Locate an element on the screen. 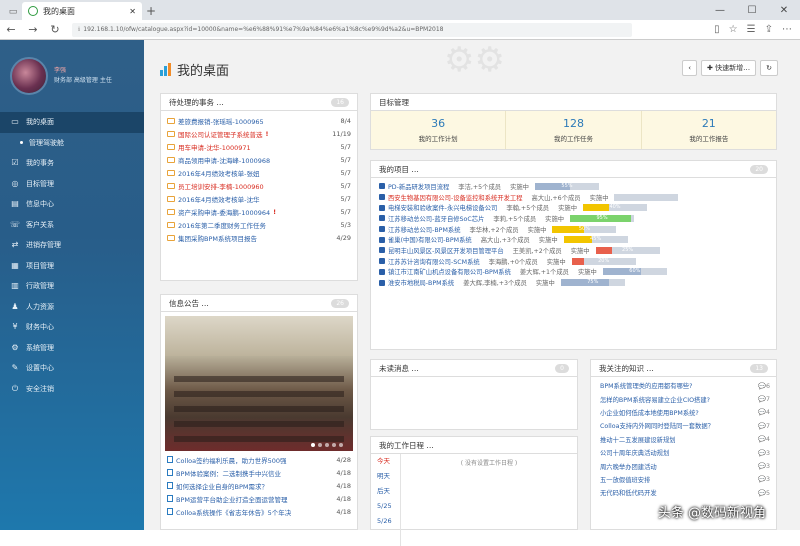 The image size is (800, 546). knowledge-title: 小企业如何低成本地使用BPM系统? is located at coordinates (649, 412).